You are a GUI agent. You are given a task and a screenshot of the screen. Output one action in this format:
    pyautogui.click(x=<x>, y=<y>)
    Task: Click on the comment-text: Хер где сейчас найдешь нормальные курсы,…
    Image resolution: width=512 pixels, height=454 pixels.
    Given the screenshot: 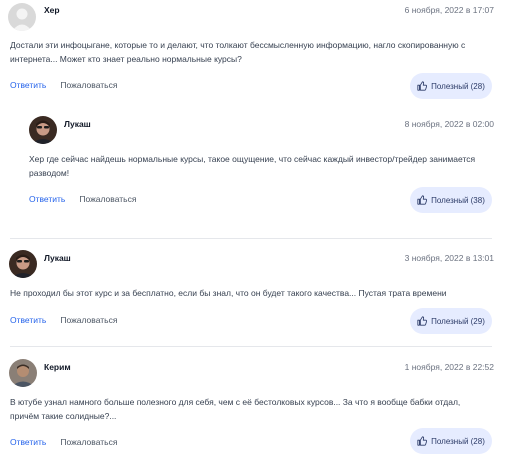 What is the action you would take?
    pyautogui.click(x=252, y=166)
    